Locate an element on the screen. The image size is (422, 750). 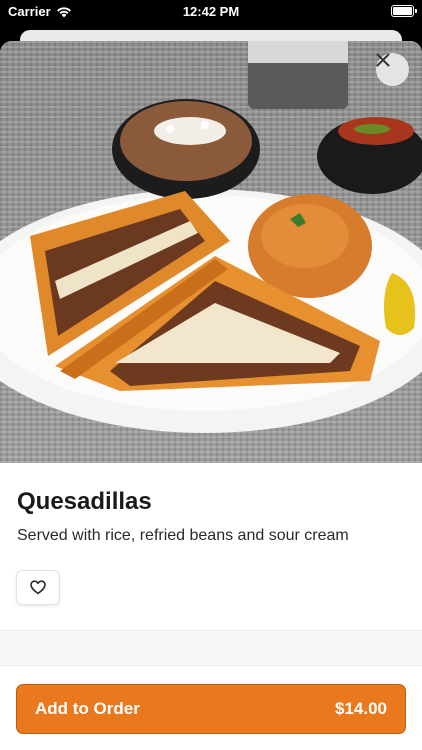
close-icon is located at coordinates (383, 60).